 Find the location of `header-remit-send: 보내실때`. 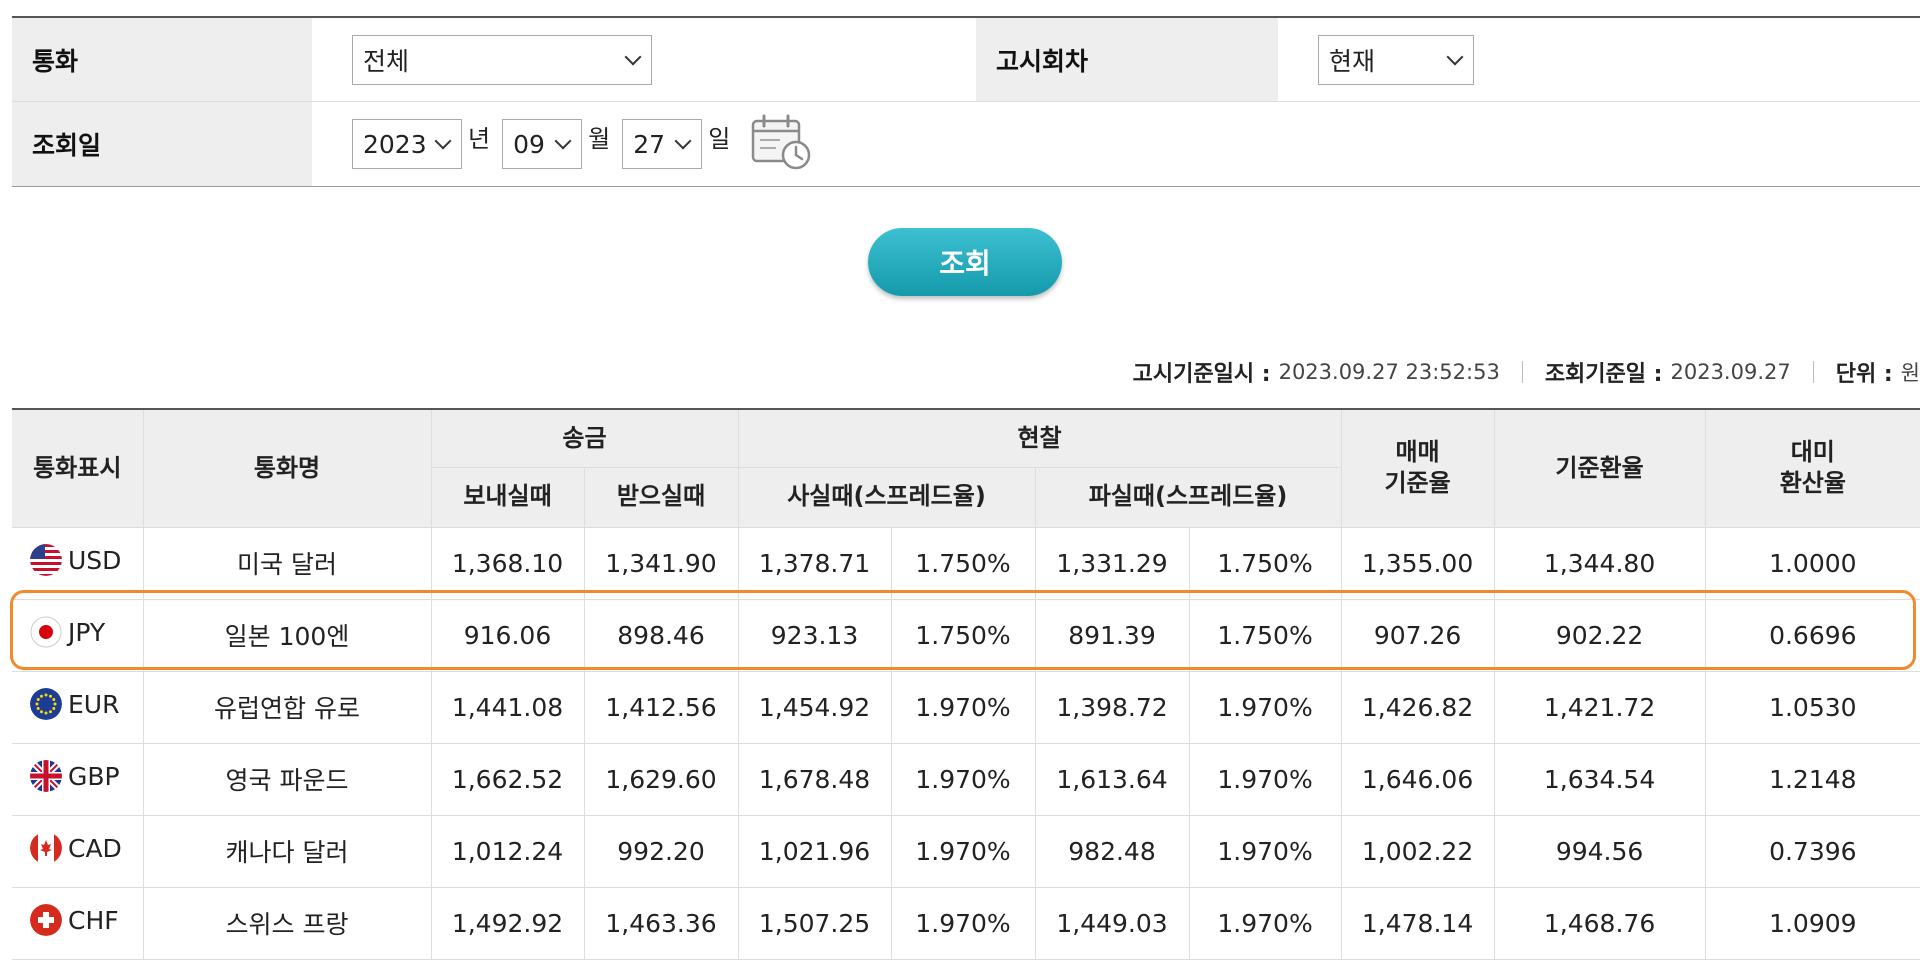

header-remit-send: 보내실때 is located at coordinates (508, 497).